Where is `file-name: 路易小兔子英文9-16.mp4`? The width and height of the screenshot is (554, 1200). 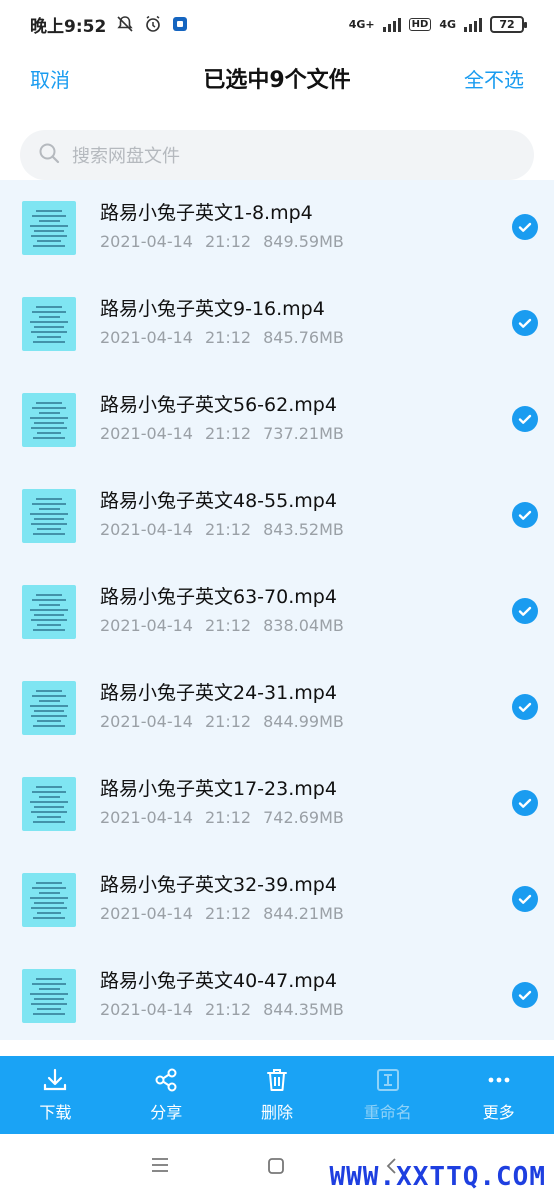
file-name: 路易小兔子英文9-16.mp4 is located at coordinates (212, 309).